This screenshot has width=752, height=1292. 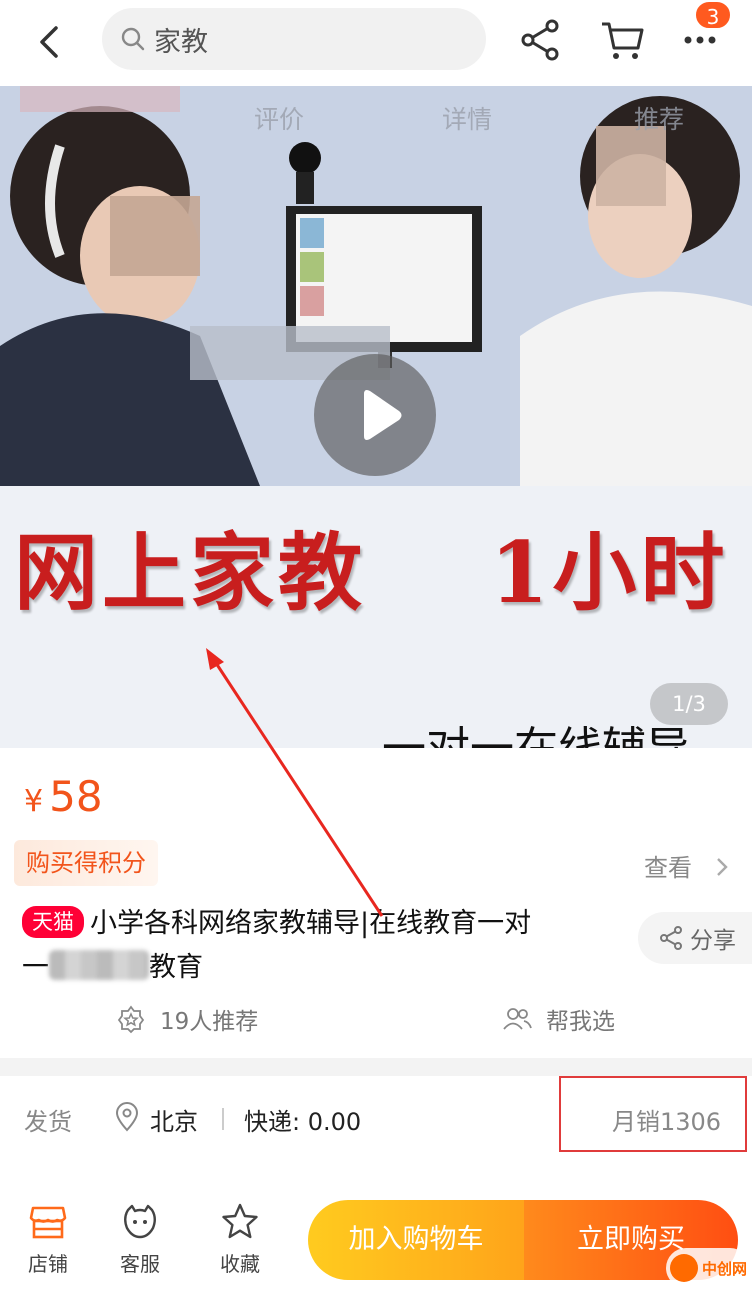 I want to click on recommend-button: 19人推荐, so click(x=187, y=1019).